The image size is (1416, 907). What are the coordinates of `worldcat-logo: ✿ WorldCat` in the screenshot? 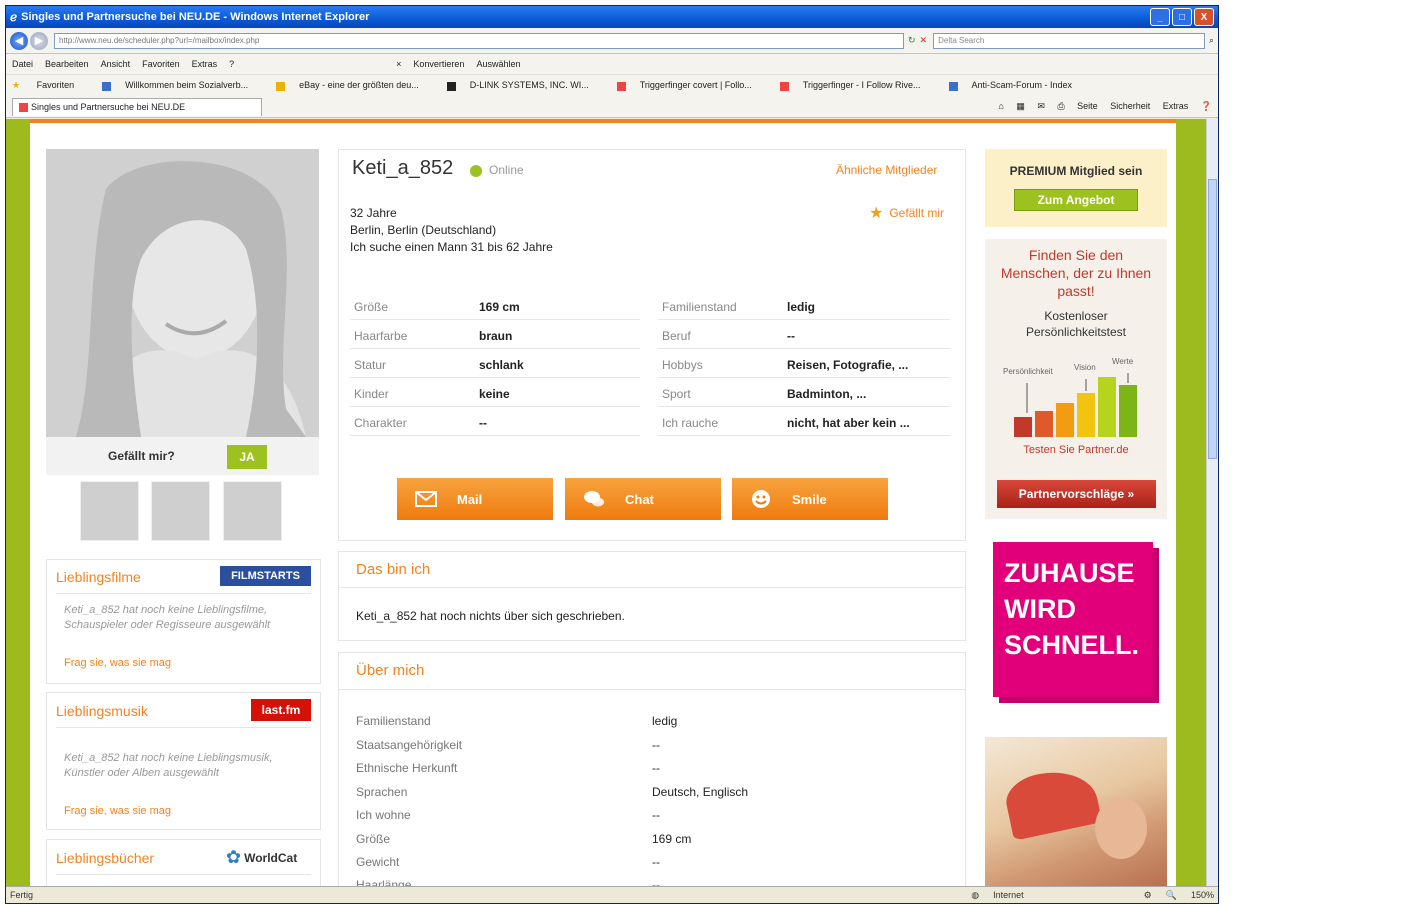 It's located at (261, 857).